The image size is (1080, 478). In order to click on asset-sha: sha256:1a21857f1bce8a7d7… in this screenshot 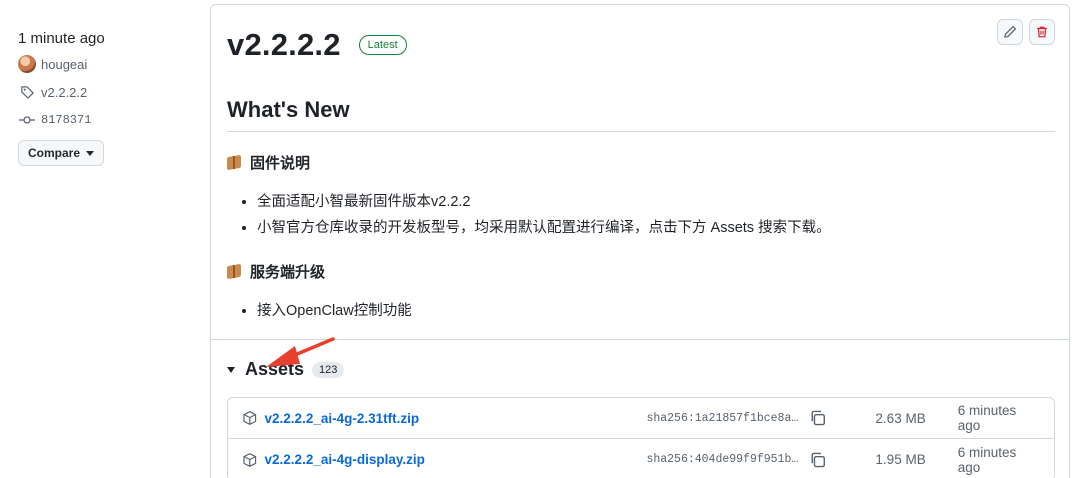, I will do `click(725, 418)`.